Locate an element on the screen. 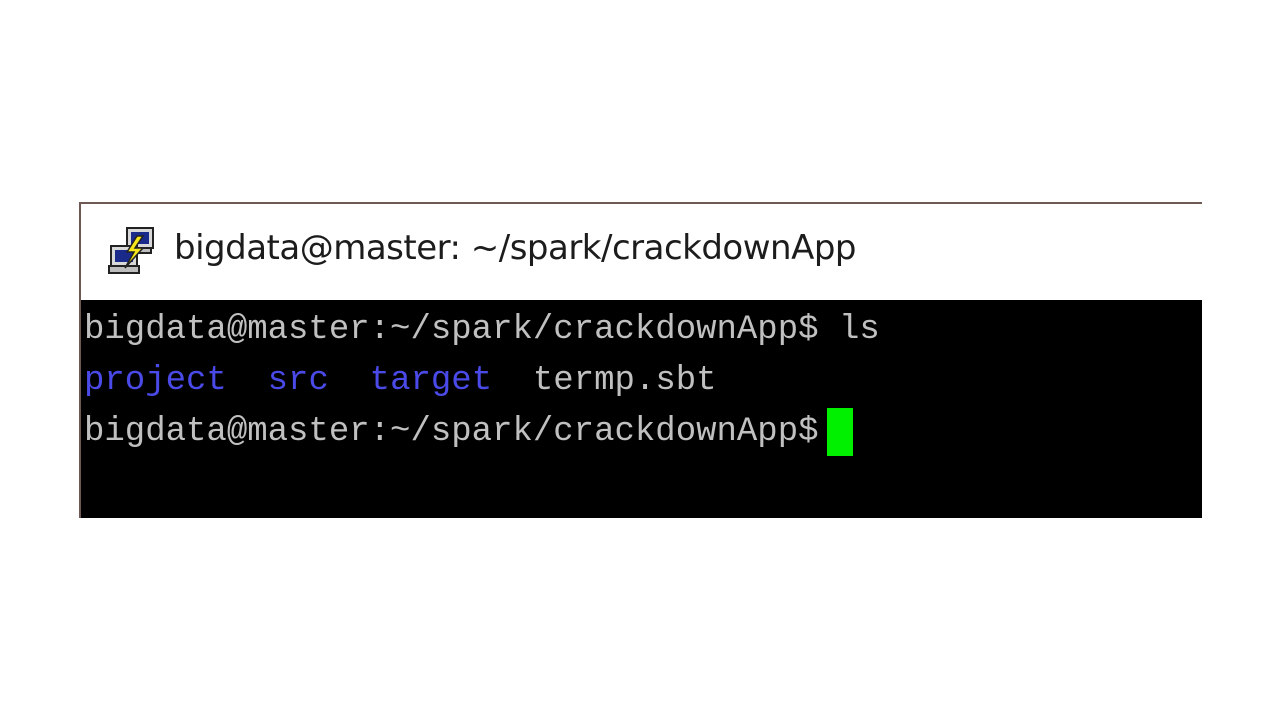 The width and height of the screenshot is (1280, 720). window-title: bigdata@master: ~/spark/crackdownApp is located at coordinates (515, 248).